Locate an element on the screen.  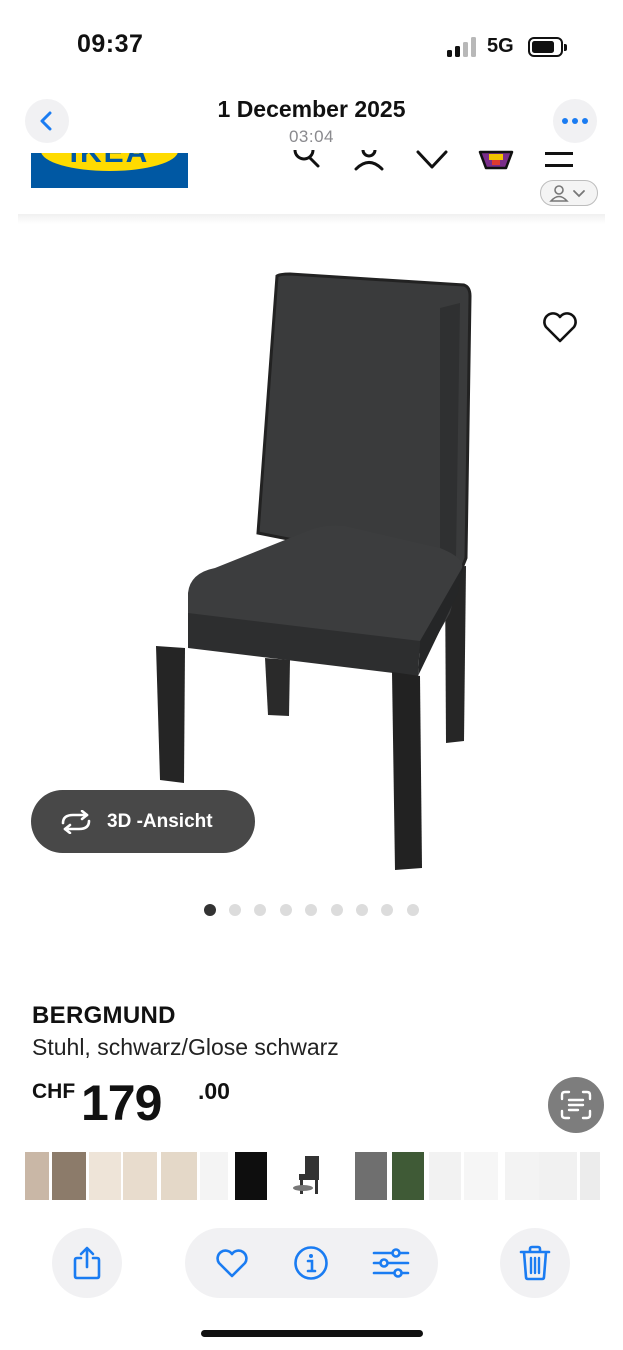
battery-icon is located at coordinates (547, 47).